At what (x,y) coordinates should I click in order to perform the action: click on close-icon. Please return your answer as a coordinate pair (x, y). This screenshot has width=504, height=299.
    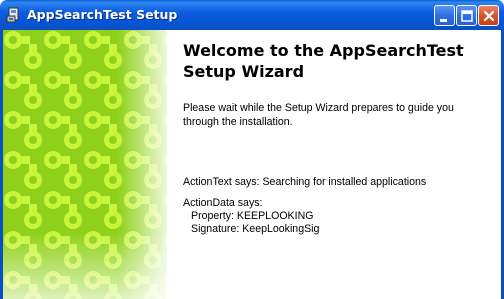
    Looking at the image, I should click on (489, 16).